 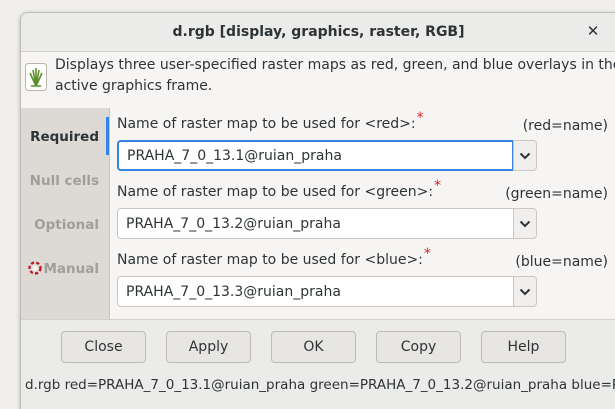 I want to click on window-title: d.rgb [display, graphics, raster, RGB], so click(x=318, y=32).